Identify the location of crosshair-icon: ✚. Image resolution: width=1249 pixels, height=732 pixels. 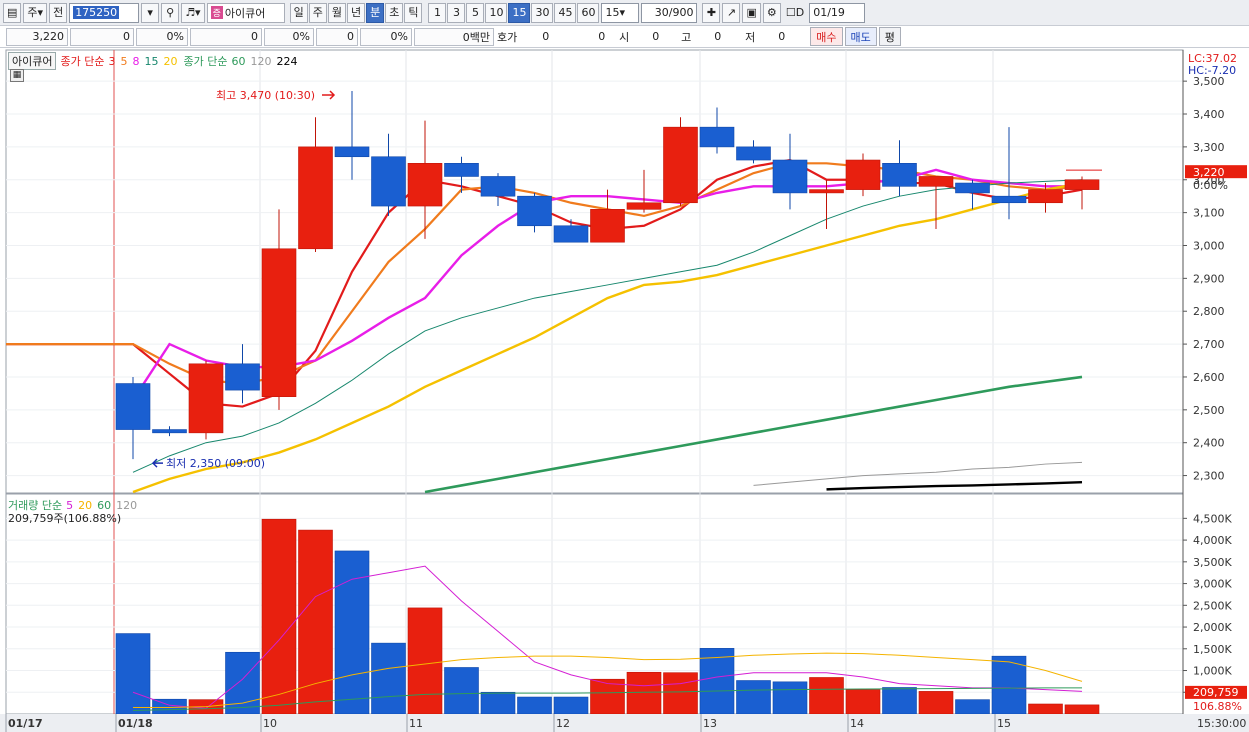
(711, 12).